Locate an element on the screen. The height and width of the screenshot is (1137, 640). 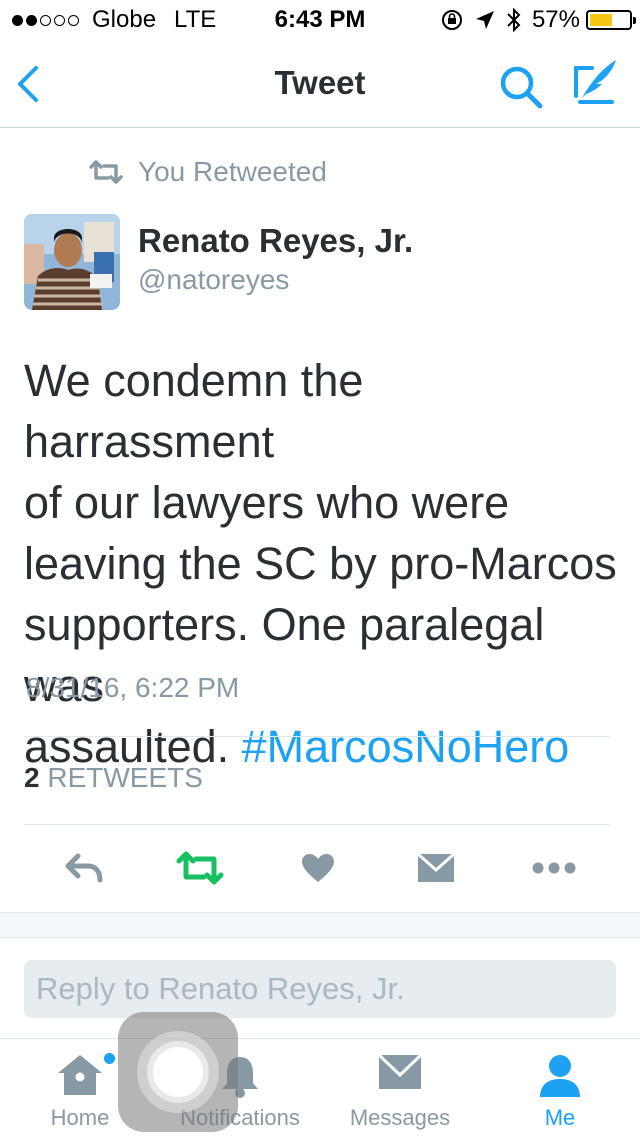
reply-button is located at coordinates (84, 868).